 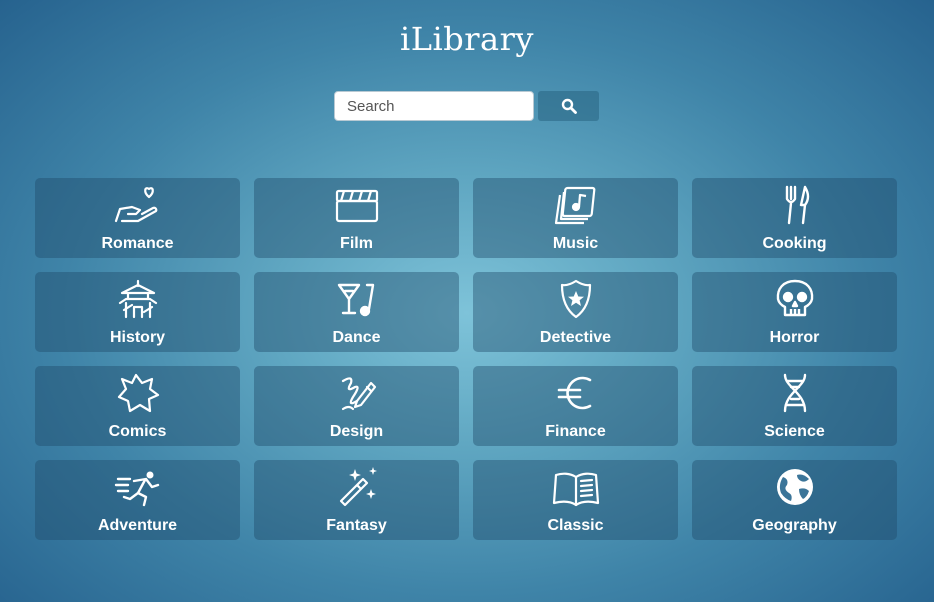 What do you see at coordinates (794, 337) in the screenshot?
I see `category-label: Horror` at bounding box center [794, 337].